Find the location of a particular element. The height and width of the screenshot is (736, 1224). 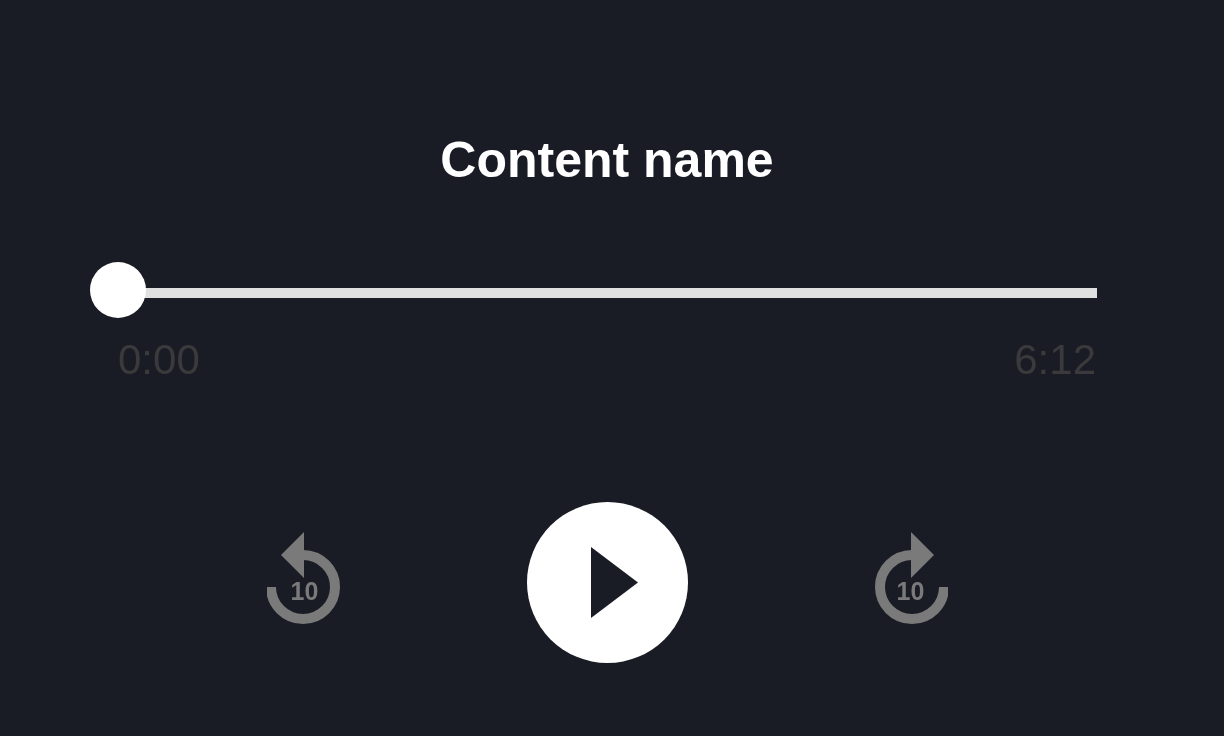

skip-forward-button: 10 is located at coordinates (910, 578).